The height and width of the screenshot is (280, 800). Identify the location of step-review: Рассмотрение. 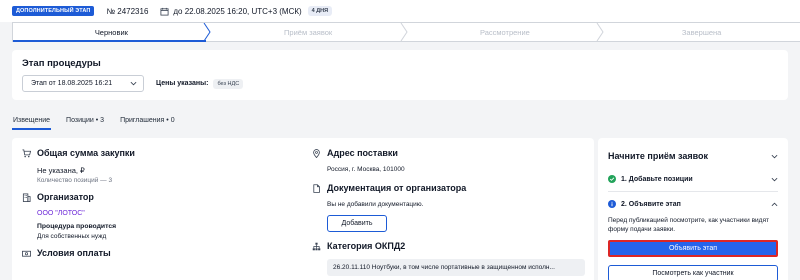
(505, 32).